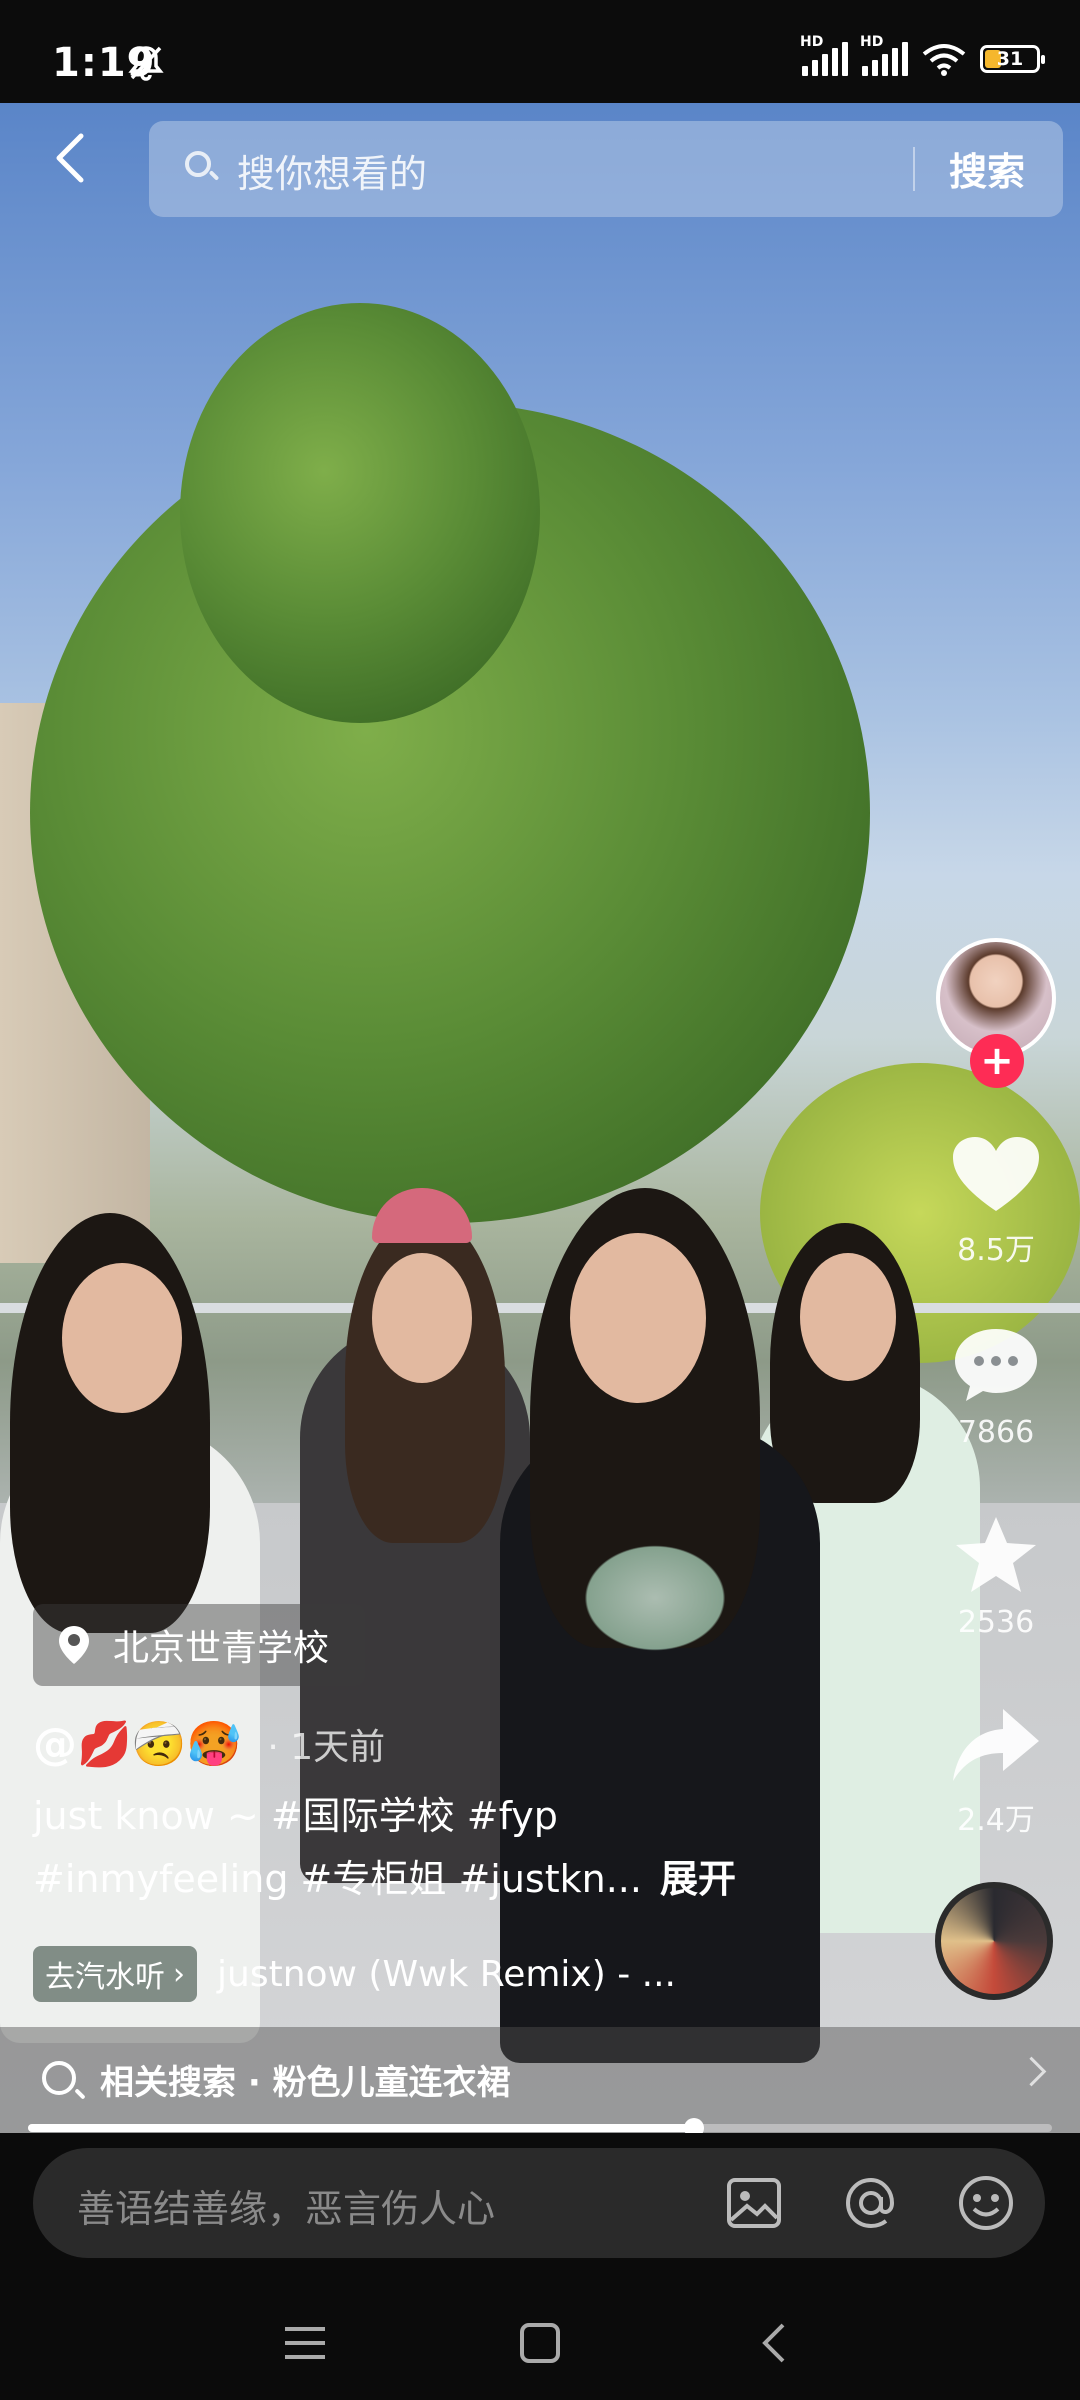  Describe the element at coordinates (74, 1645) in the screenshot. I see `location-pin-icon` at that location.